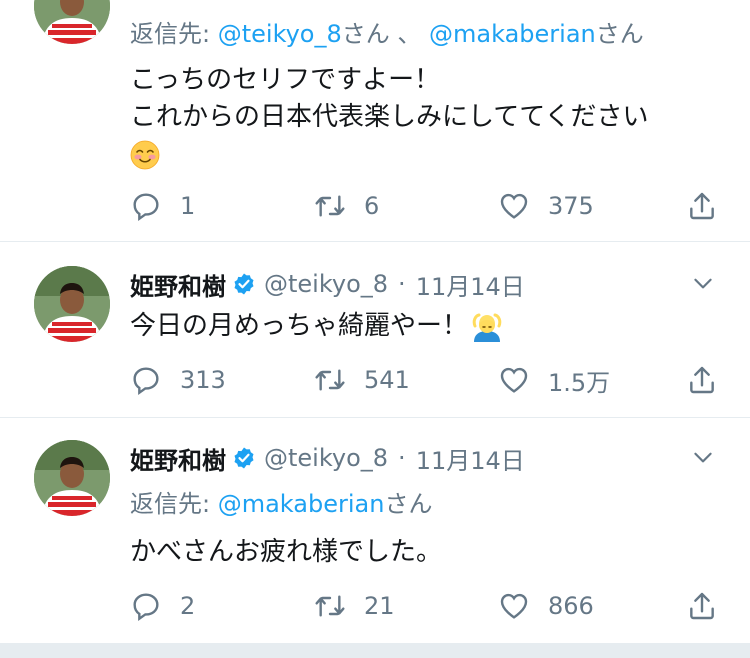 This screenshot has width=750, height=658. Describe the element at coordinates (375, 651) in the screenshot. I see `section-divider` at that location.